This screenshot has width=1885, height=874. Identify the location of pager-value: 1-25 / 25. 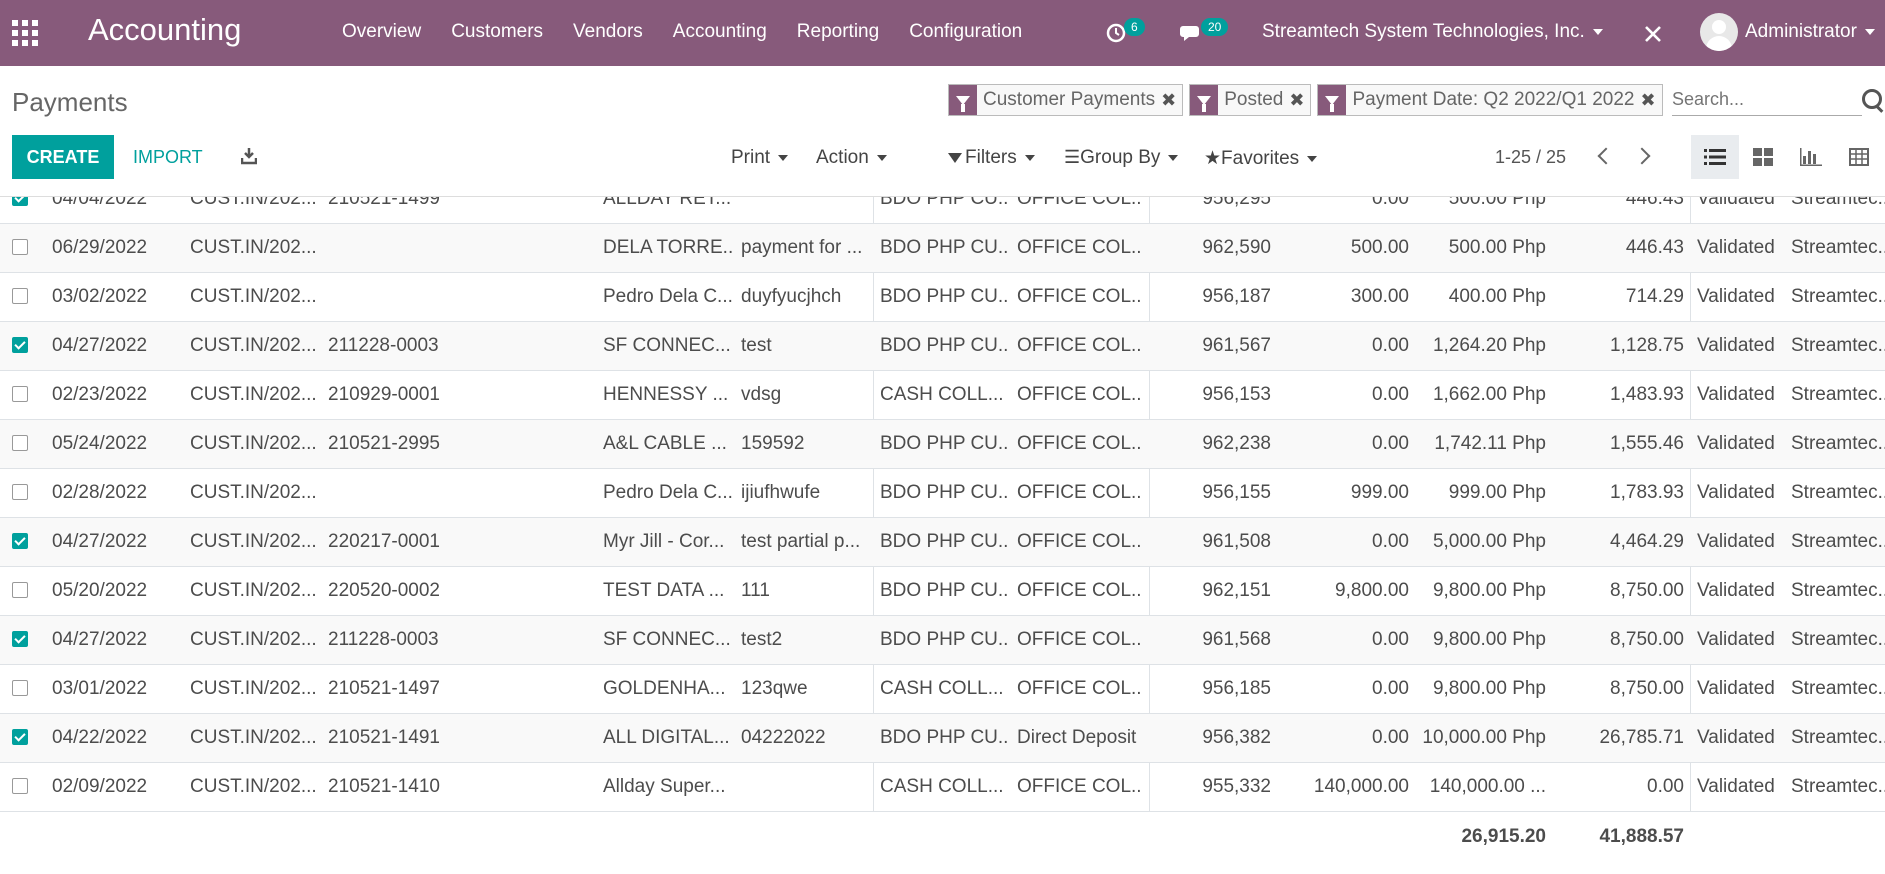
(1530, 157).